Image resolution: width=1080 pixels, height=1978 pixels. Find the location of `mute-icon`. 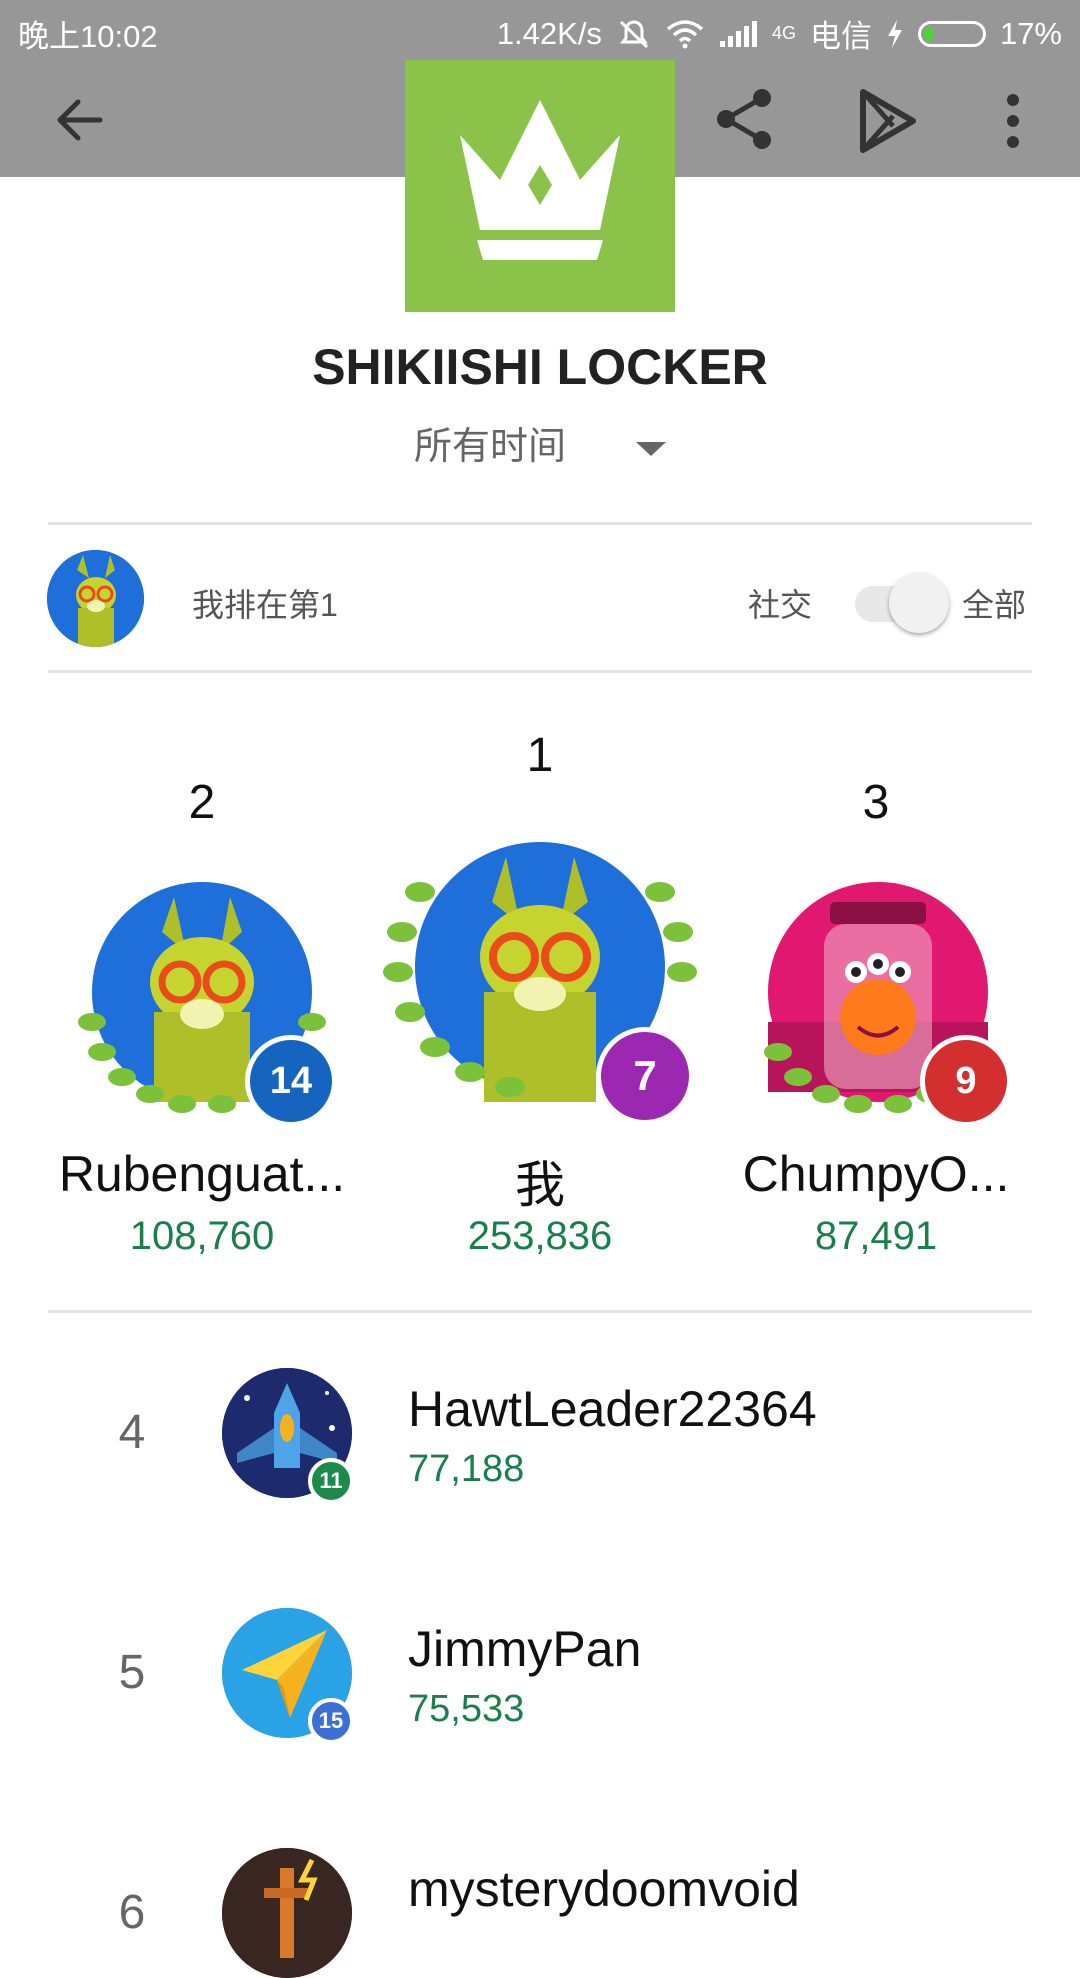

mute-icon is located at coordinates (633, 33).